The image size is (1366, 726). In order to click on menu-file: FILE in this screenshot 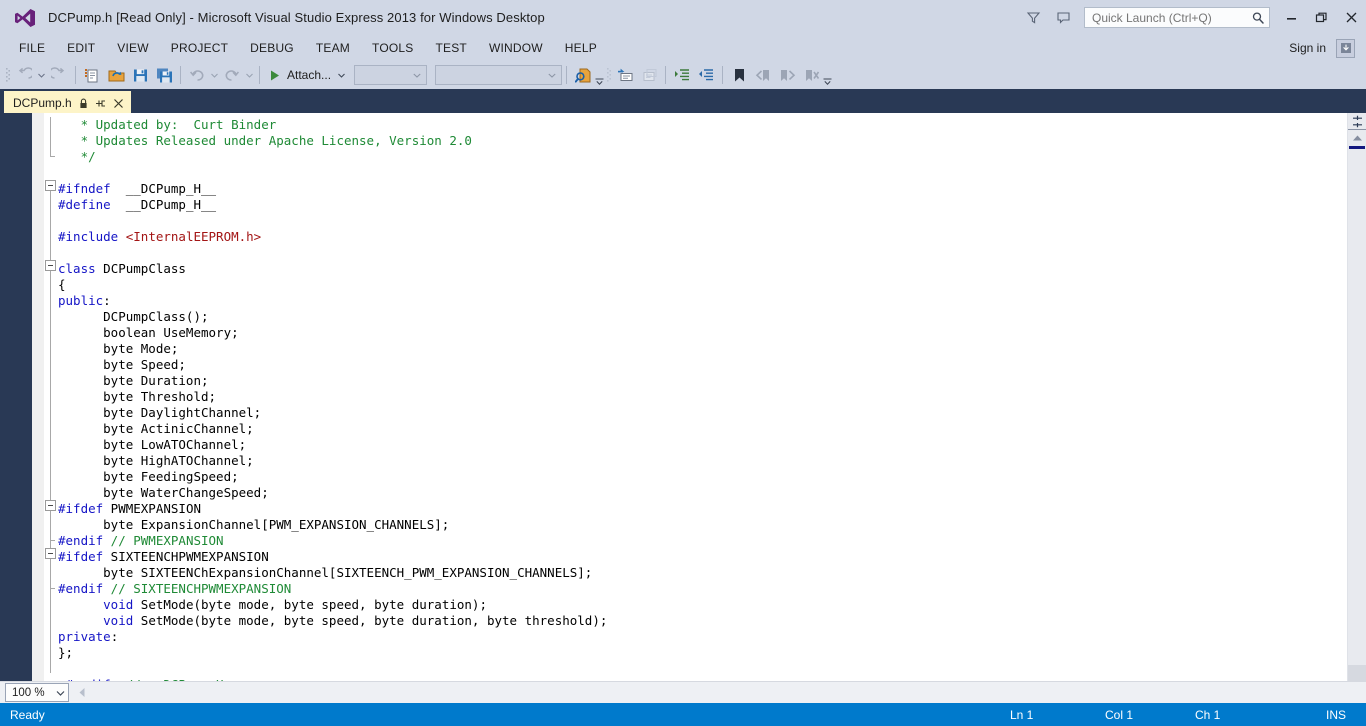, I will do `click(32, 48)`.